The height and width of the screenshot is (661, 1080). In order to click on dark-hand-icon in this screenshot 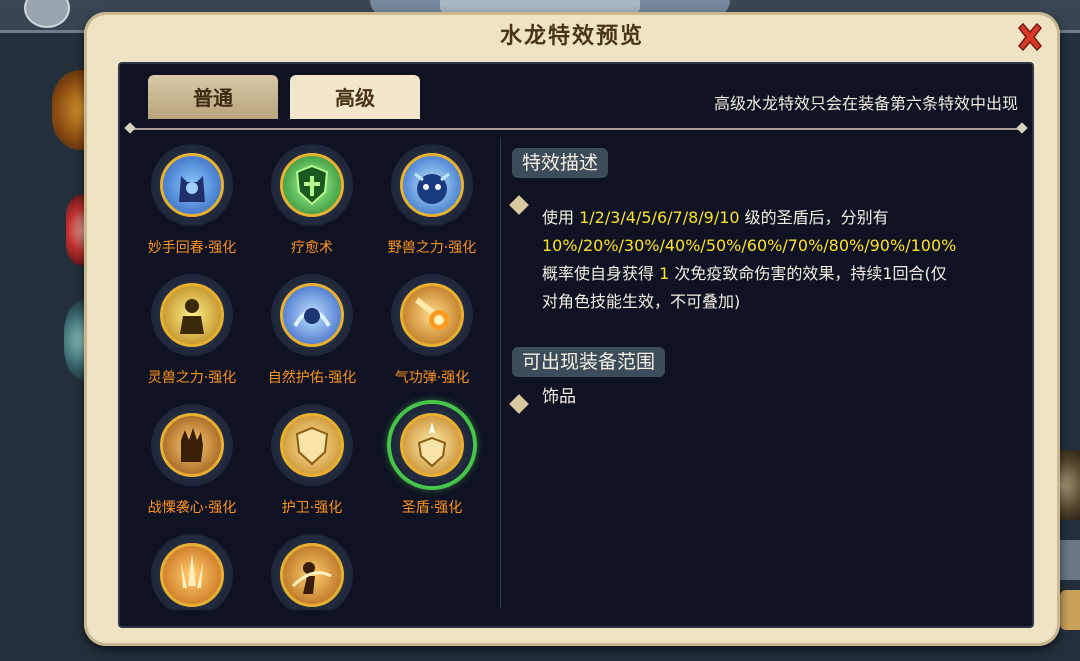, I will do `click(192, 445)`.